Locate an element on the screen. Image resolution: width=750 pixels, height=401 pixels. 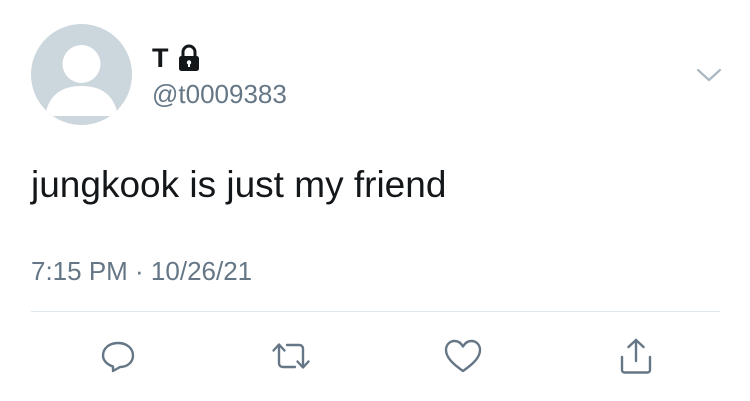
default-avatar-icon is located at coordinates (81, 80).